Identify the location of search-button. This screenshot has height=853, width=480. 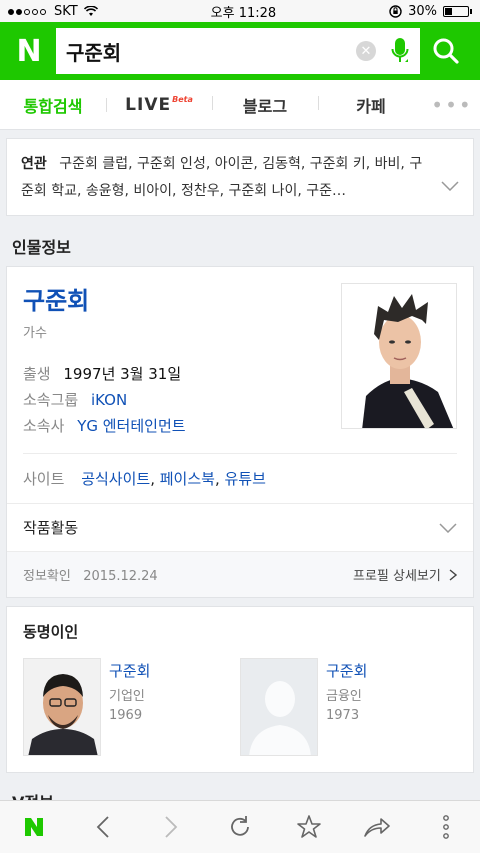
(446, 51).